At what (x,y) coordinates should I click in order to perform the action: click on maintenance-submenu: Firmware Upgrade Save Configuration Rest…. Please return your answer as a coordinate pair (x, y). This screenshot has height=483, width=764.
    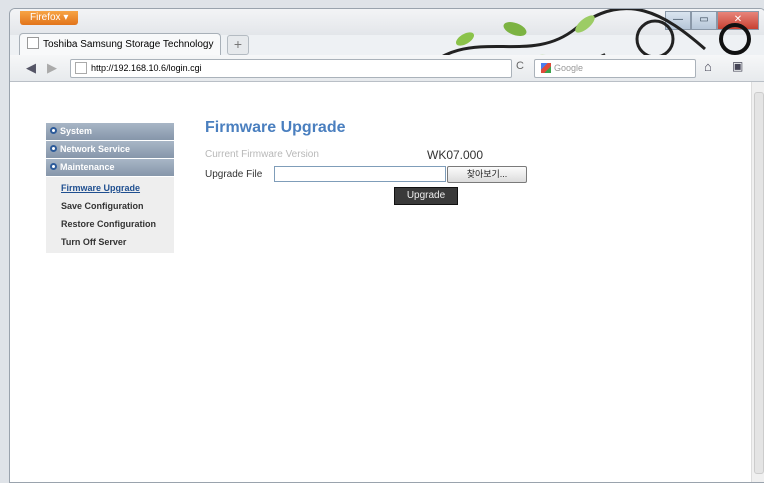
    Looking at the image, I should click on (110, 215).